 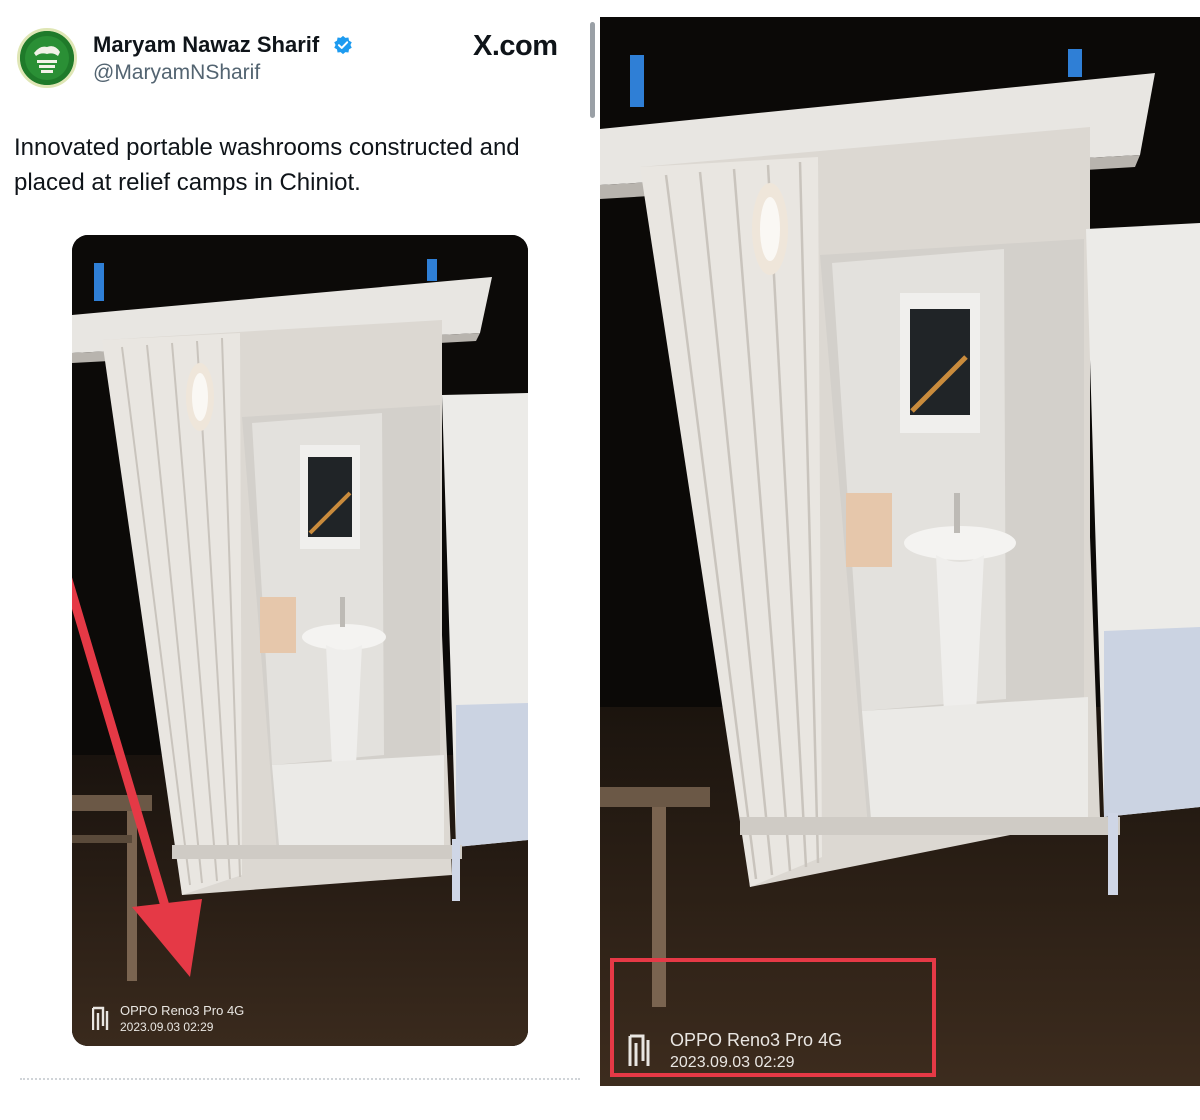 I want to click on divider, so click(x=300, y=1079).